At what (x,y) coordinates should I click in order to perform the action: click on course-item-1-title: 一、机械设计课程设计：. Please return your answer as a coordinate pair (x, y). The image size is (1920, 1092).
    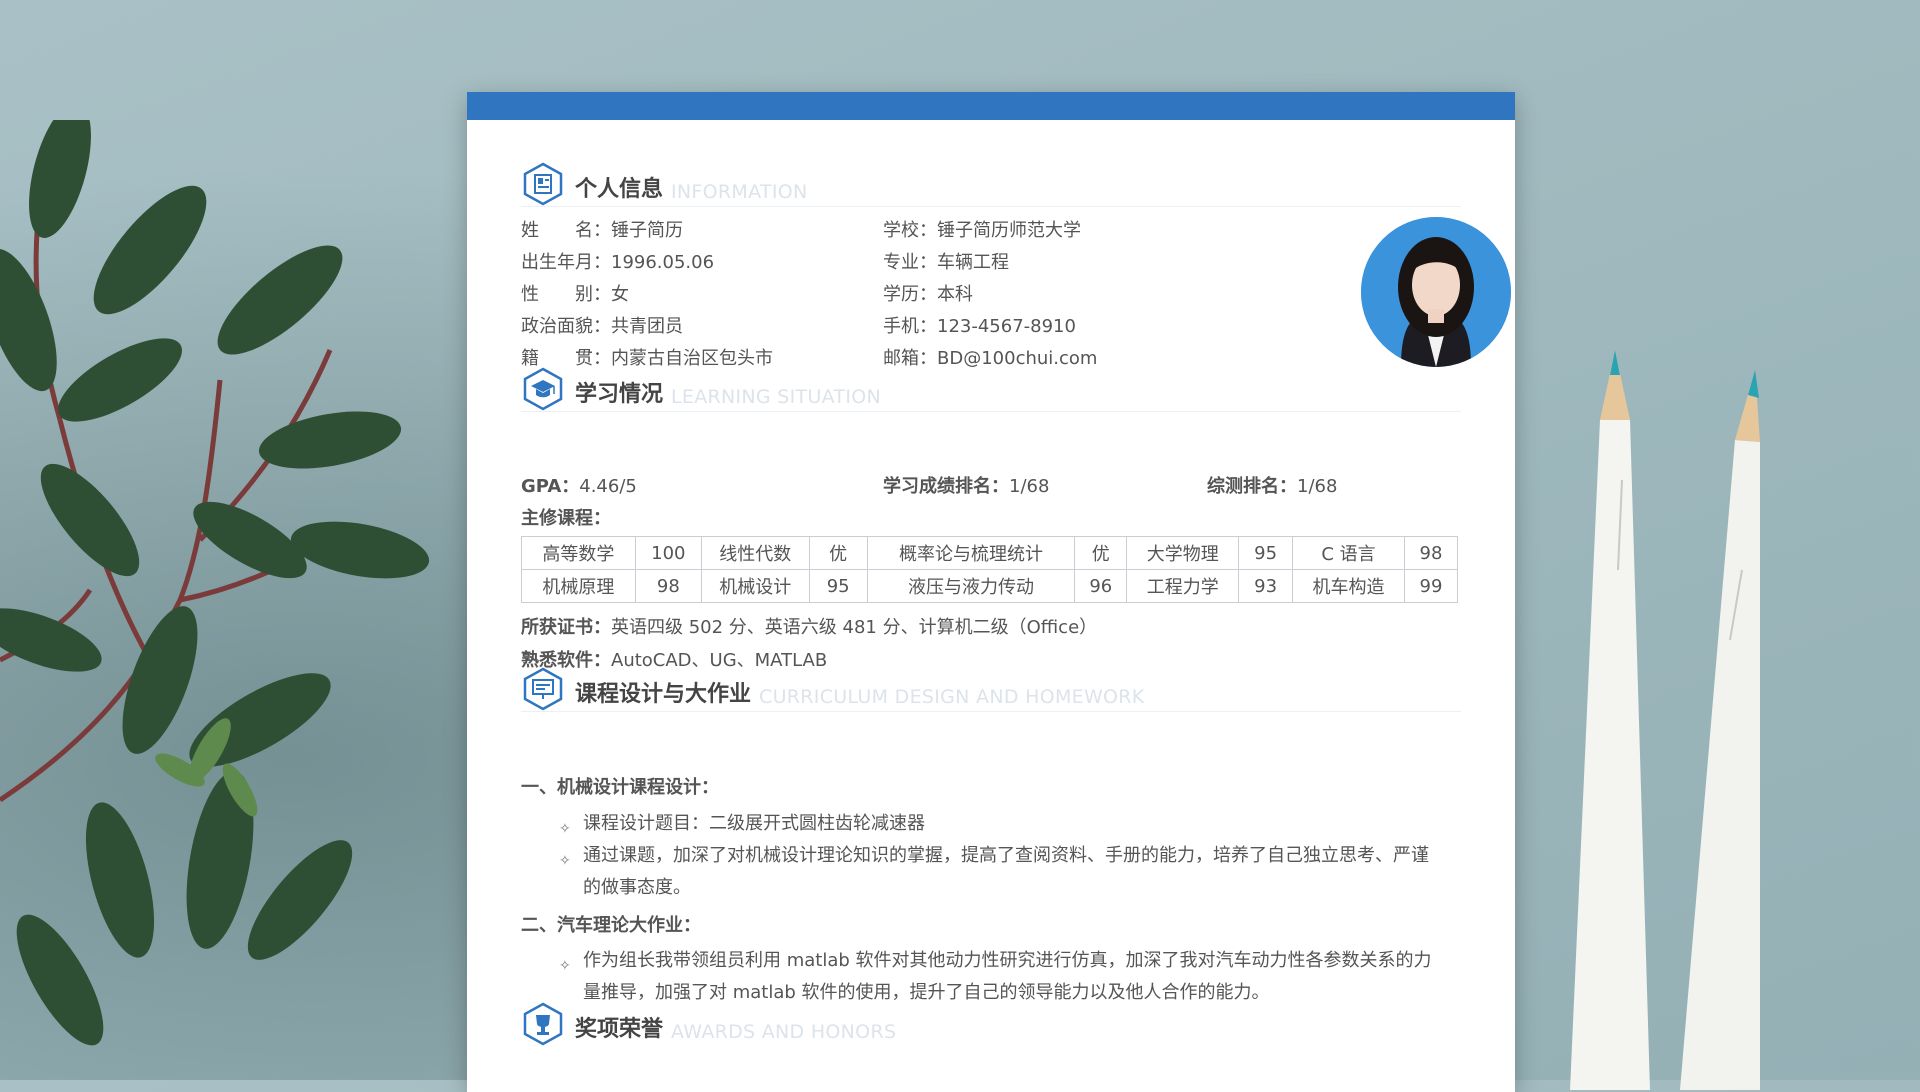
    Looking at the image, I should click on (620, 787).